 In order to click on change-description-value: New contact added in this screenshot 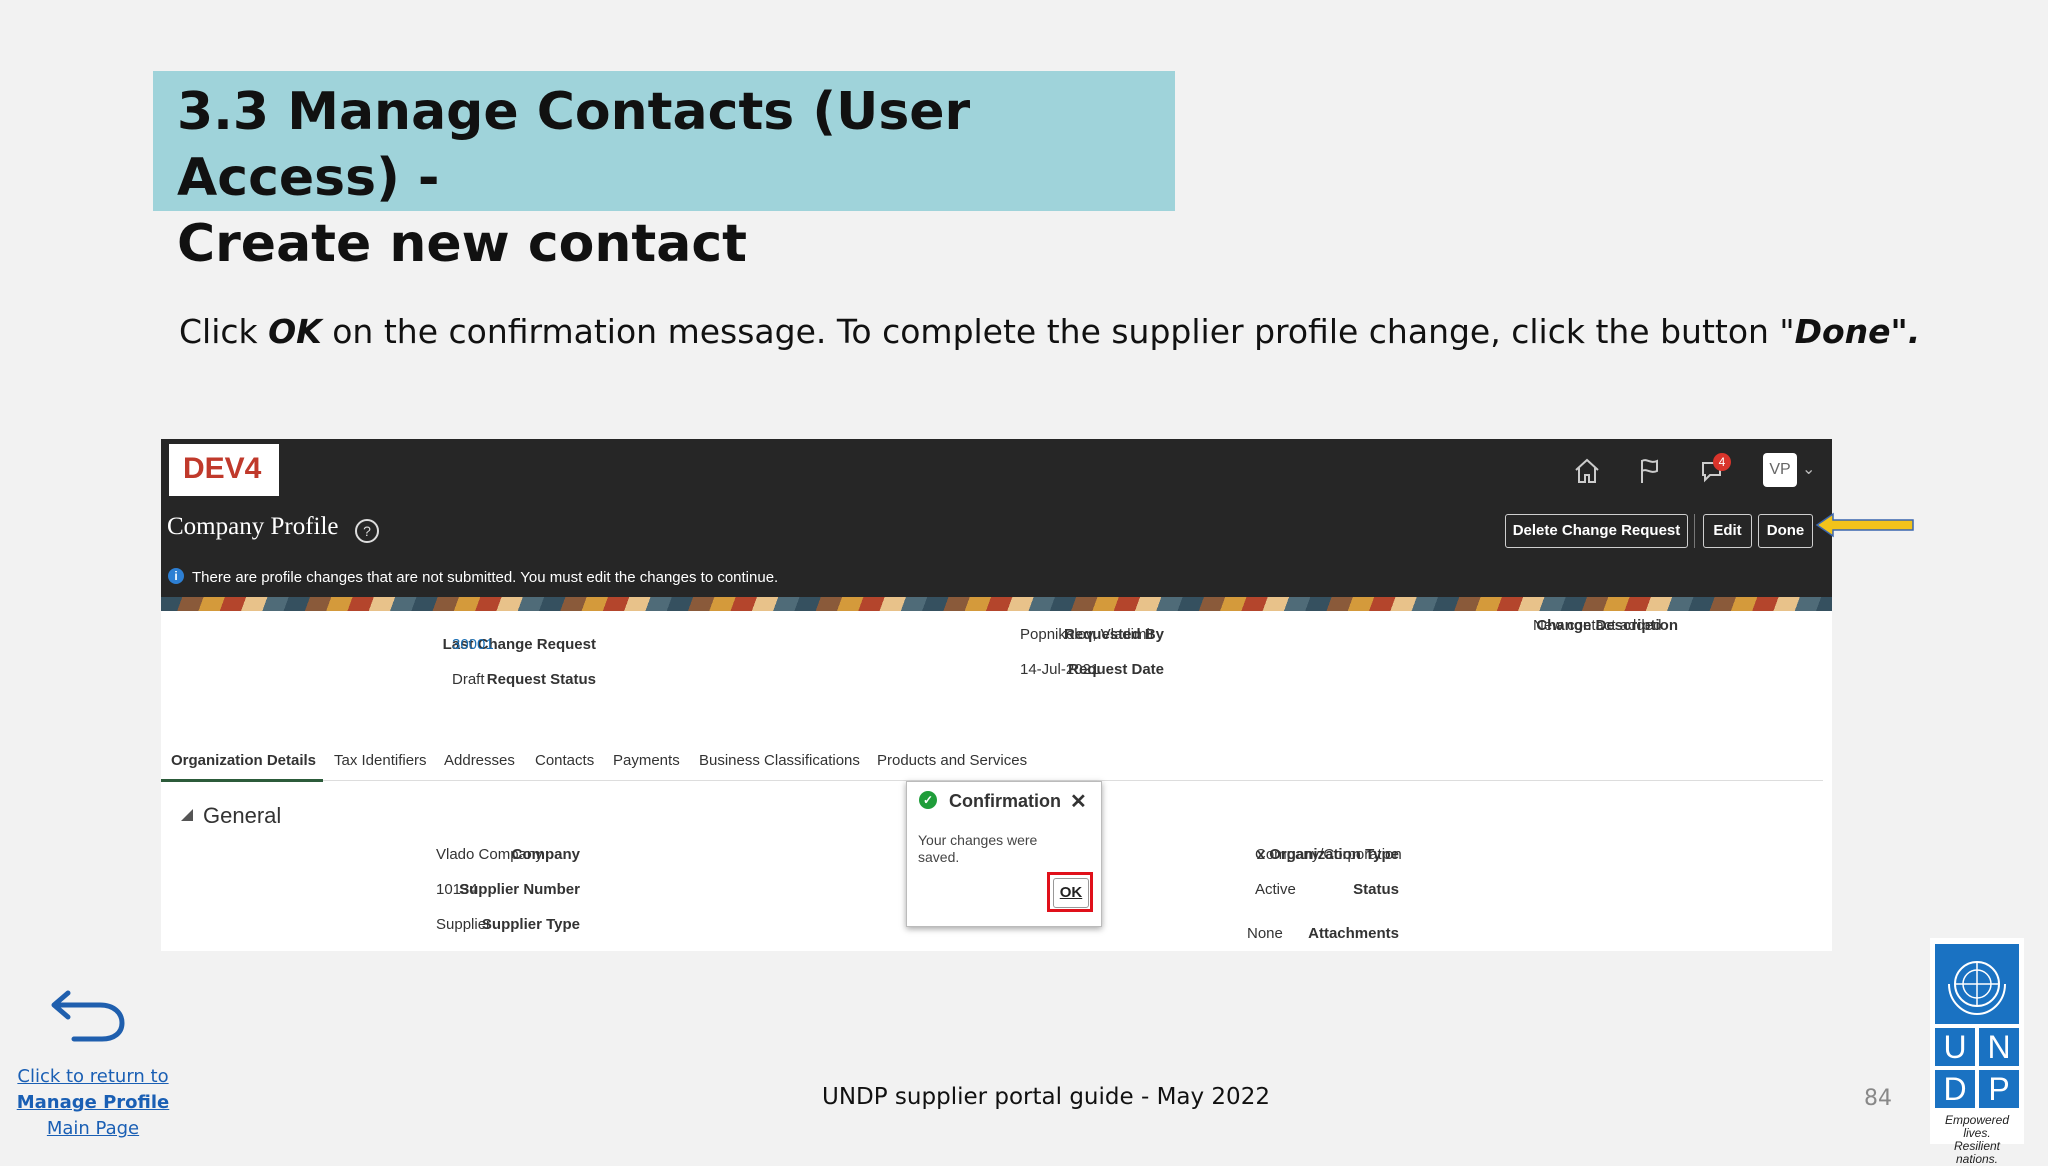, I will do `click(1597, 625)`.